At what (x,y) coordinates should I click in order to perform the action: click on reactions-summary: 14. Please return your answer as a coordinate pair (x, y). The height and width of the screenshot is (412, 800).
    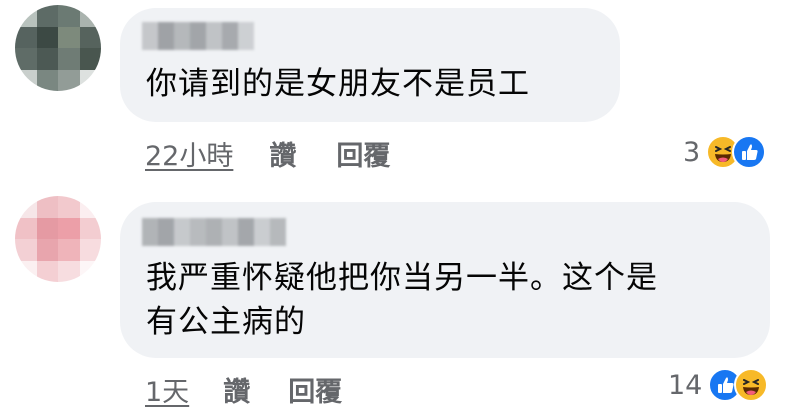
    Looking at the image, I should click on (718, 385).